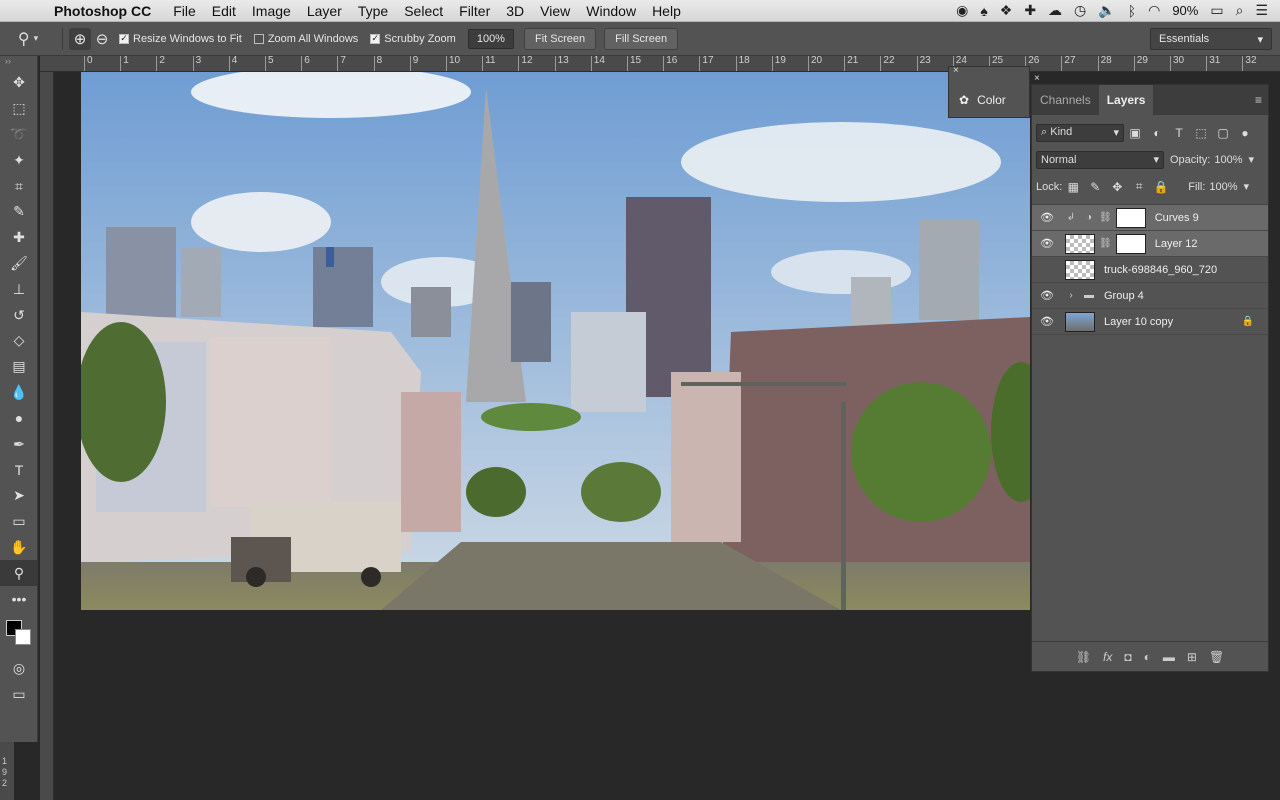 This screenshot has height=800, width=1280. I want to click on spotlight-icon: ⌕, so click(1240, 10).